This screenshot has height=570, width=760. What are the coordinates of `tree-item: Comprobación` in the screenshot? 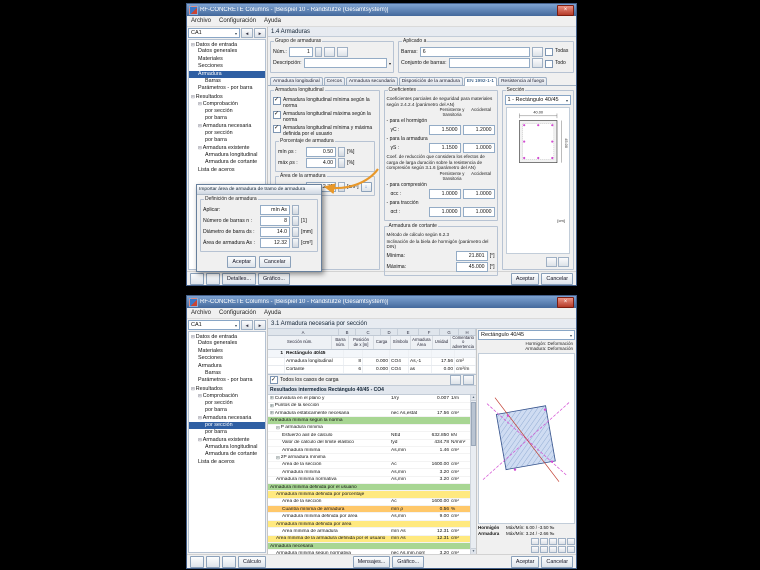 It's located at (227, 103).